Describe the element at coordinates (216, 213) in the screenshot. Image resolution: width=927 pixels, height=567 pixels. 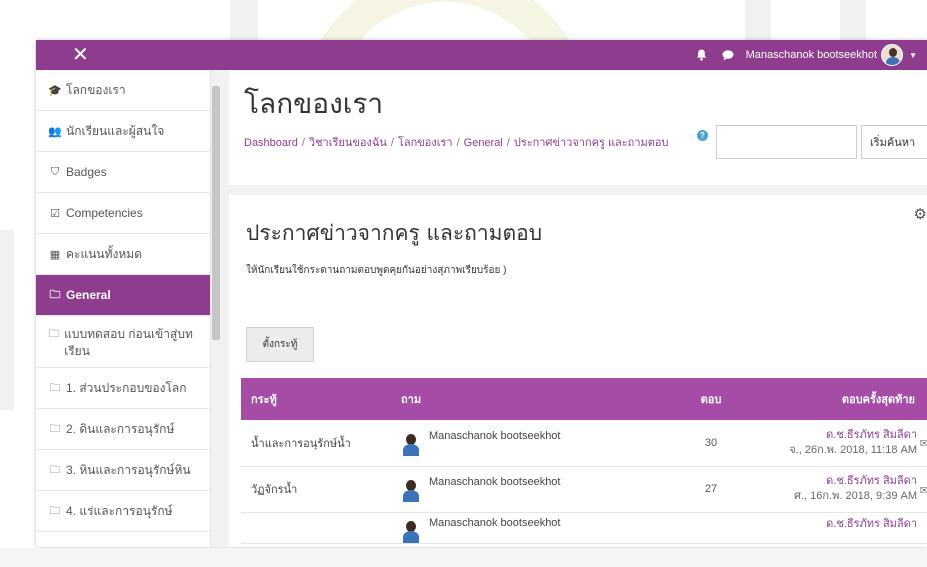
I see `scrollbar-thumb` at that location.